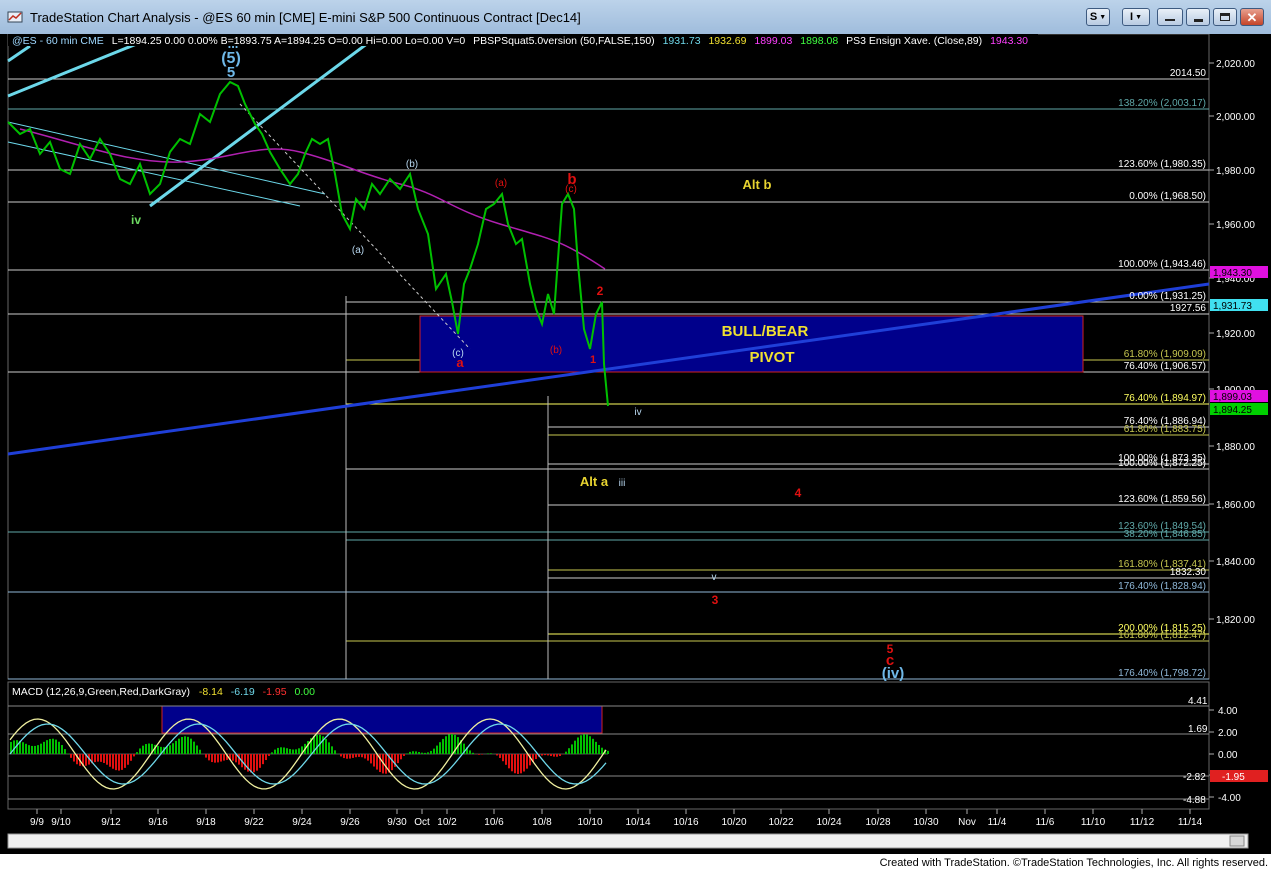 This screenshot has height=873, width=1271. I want to click on time-tick-label: 9/9, so click(37, 822).